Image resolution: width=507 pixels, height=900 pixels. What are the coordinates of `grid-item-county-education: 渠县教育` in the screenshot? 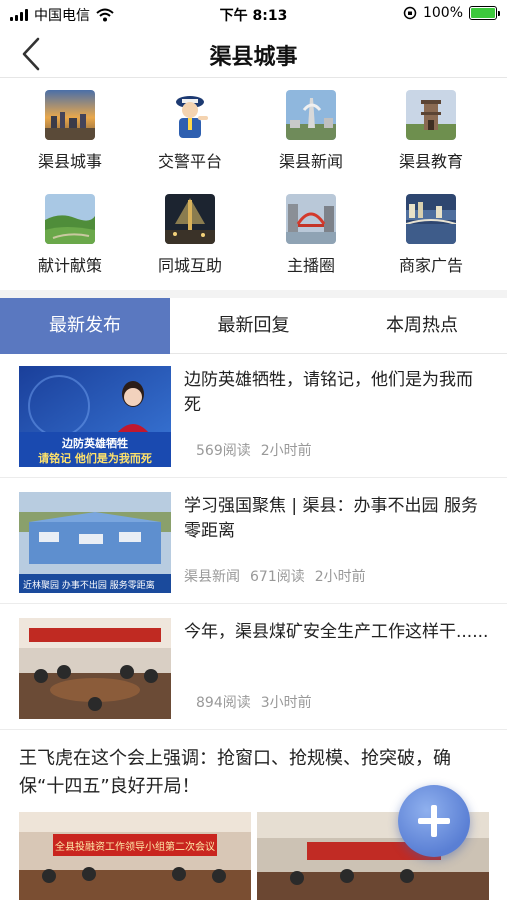 It's located at (431, 131).